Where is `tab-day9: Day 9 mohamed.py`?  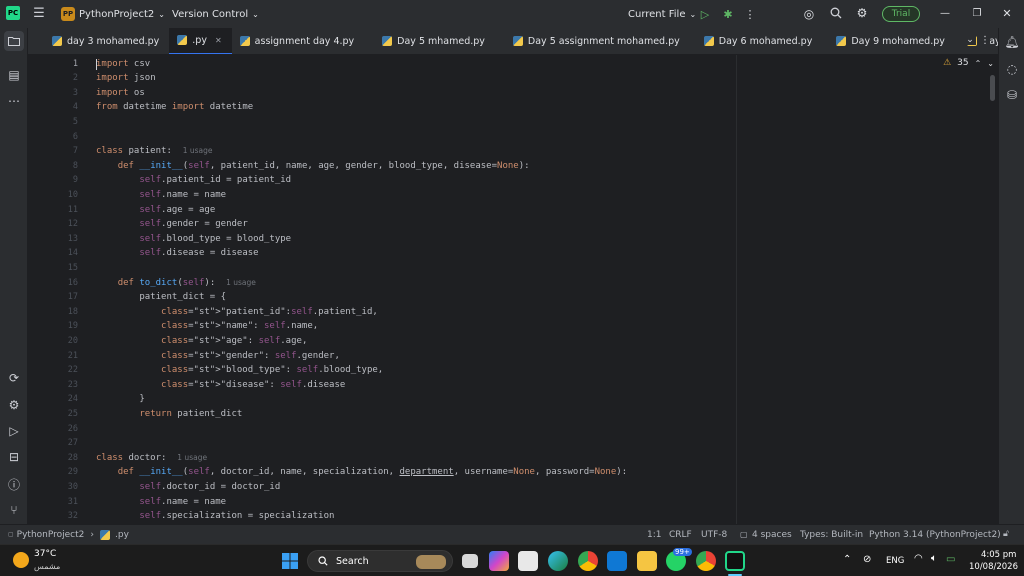
tab-day9: Day 9 mohamed.py is located at coordinates (888, 41).